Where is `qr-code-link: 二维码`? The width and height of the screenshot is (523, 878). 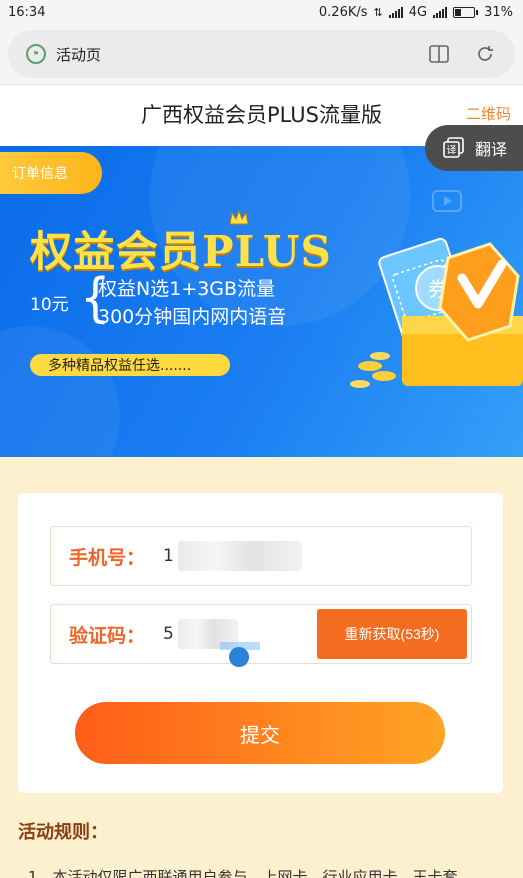 qr-code-link: 二维码 is located at coordinates (488, 113).